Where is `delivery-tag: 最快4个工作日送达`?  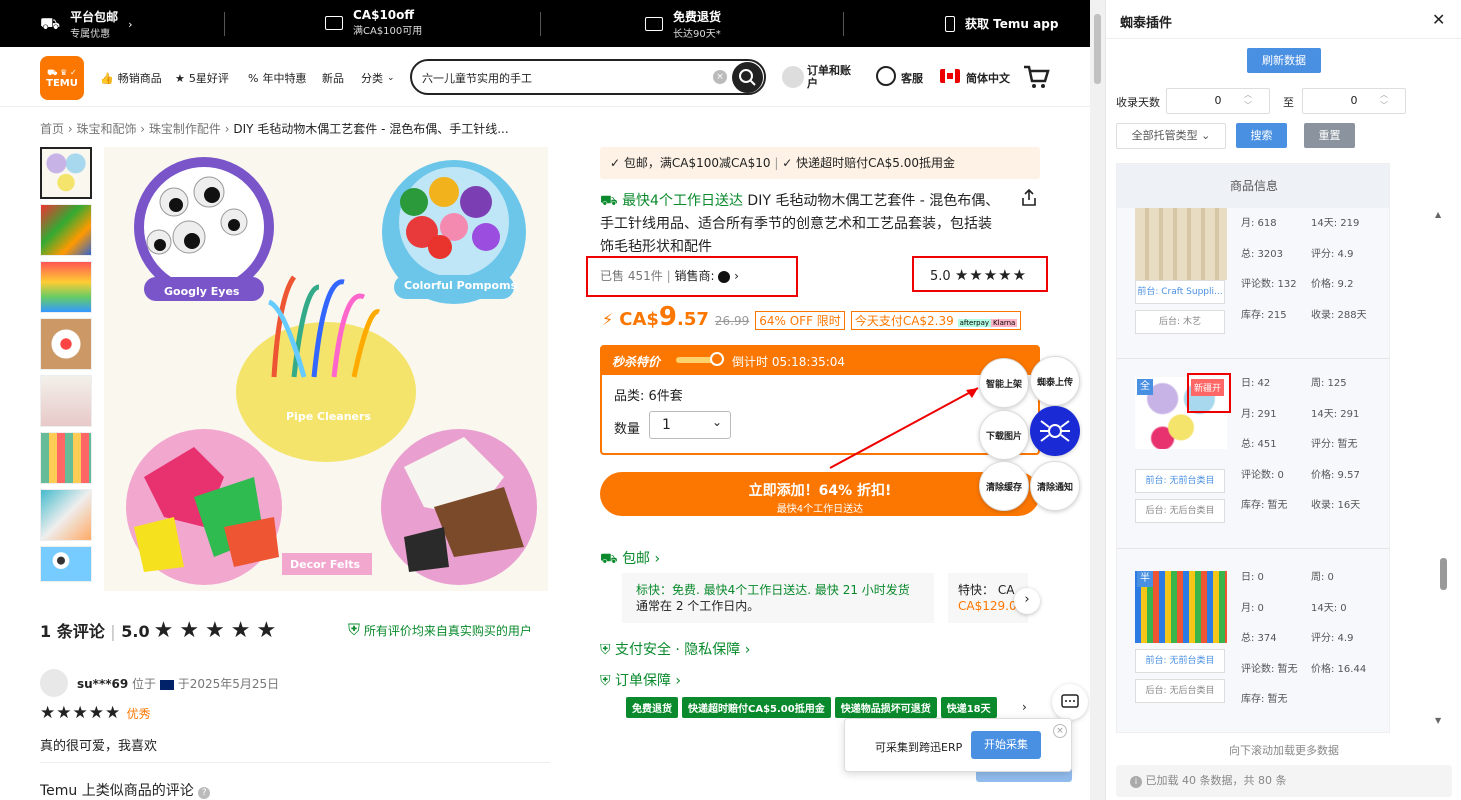
delivery-tag: 最快4个工作日送达 is located at coordinates (682, 201).